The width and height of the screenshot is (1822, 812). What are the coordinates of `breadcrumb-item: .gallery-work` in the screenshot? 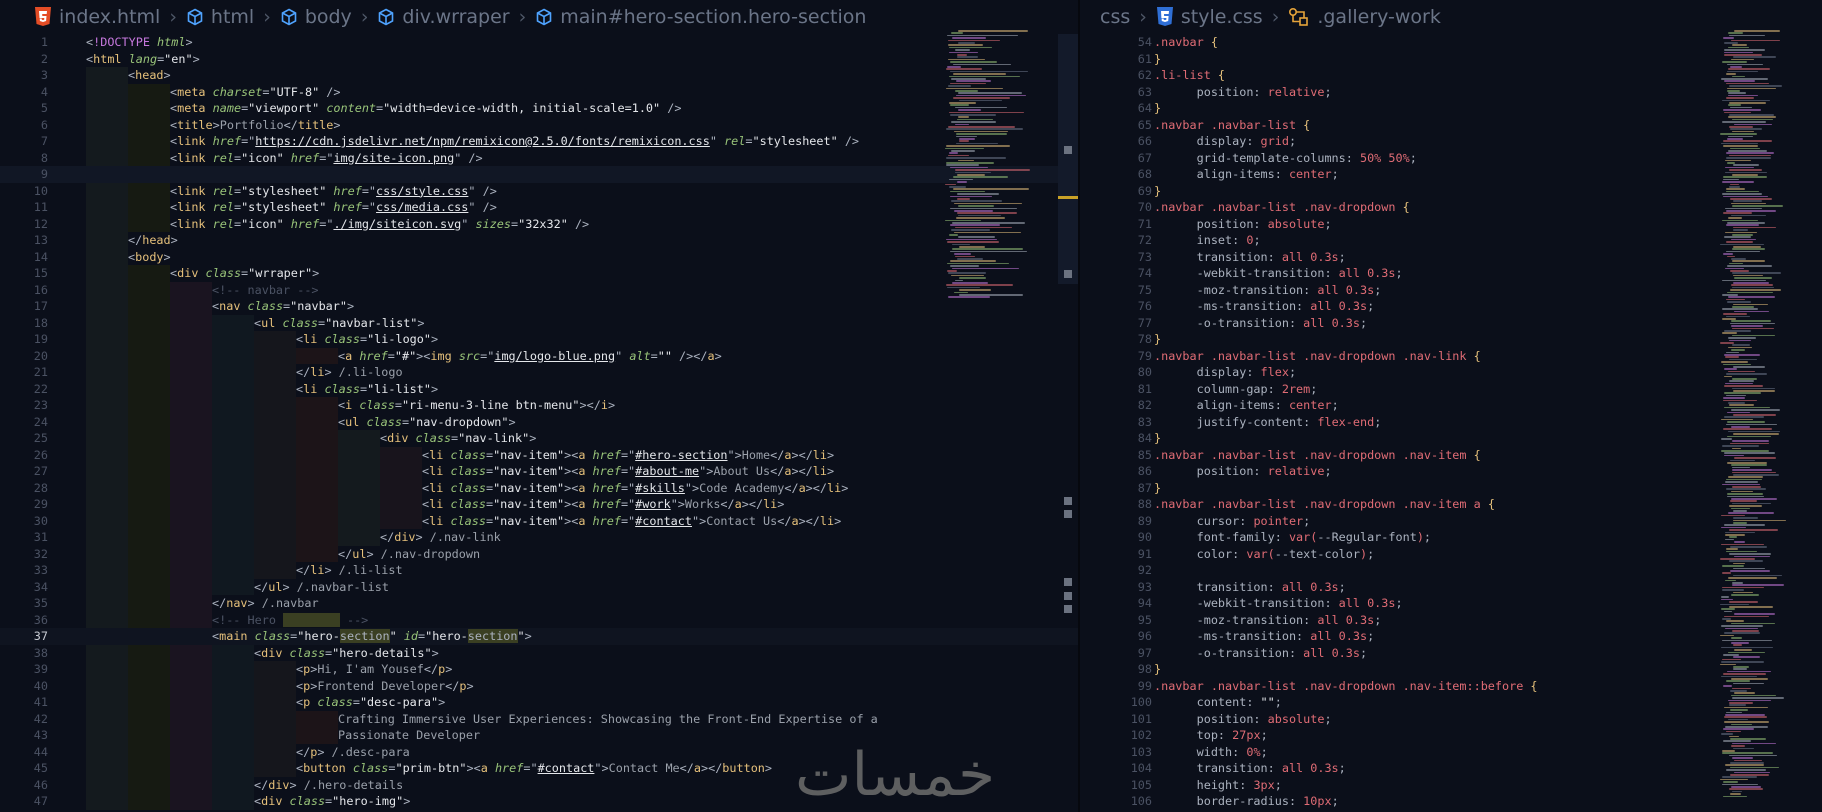 It's located at (1364, 17).